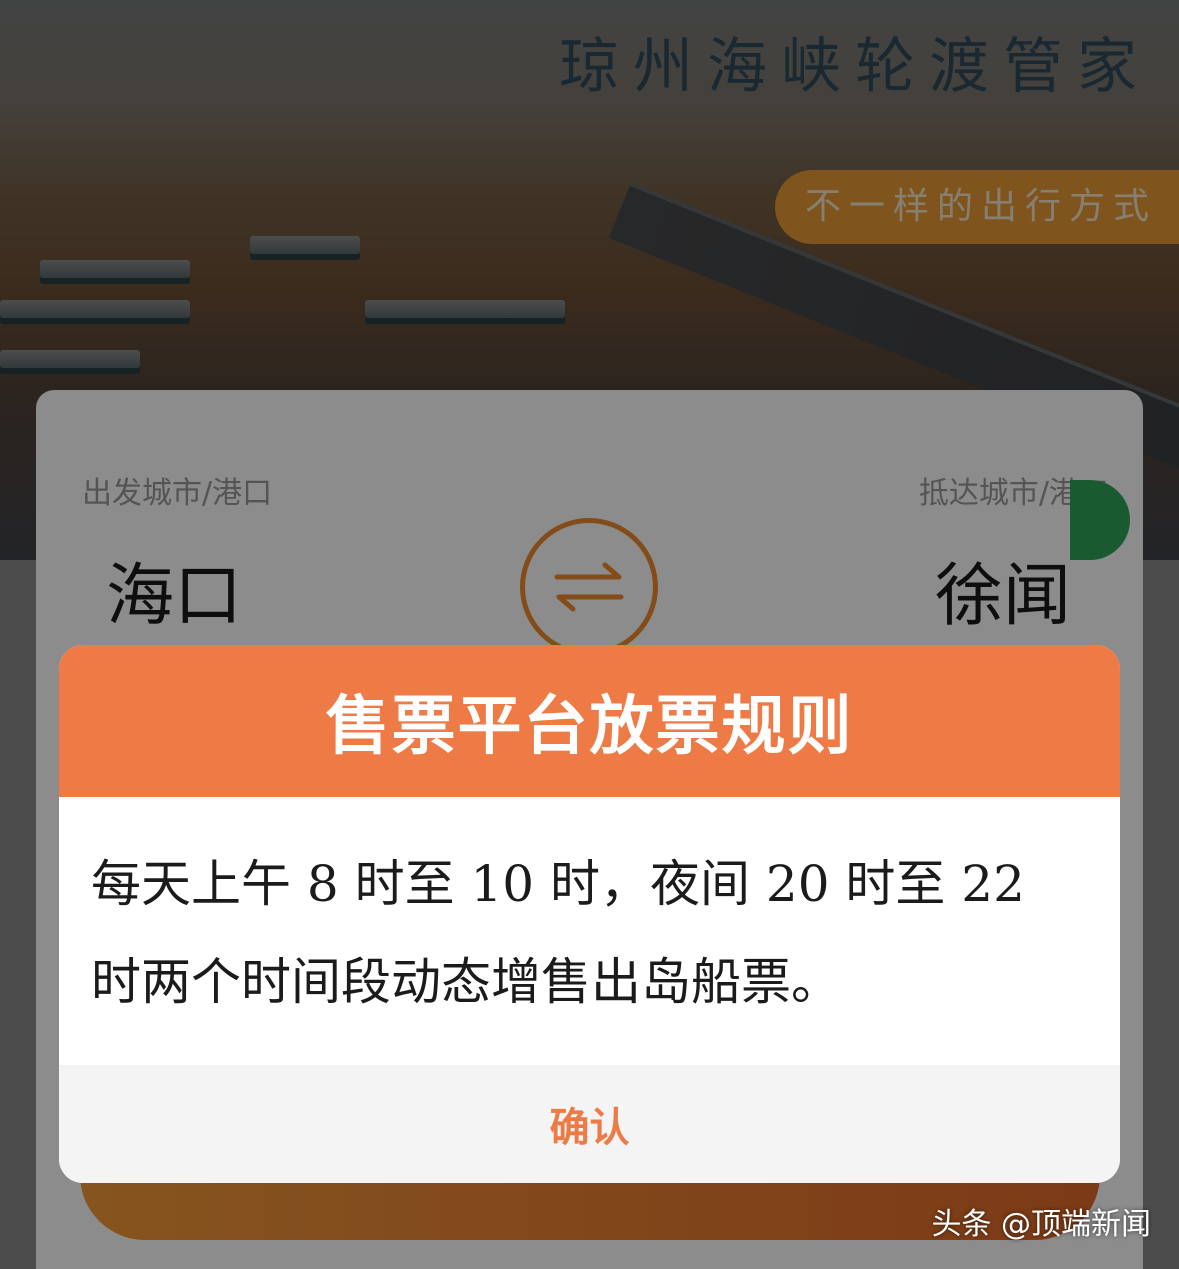 Image resolution: width=1179 pixels, height=1269 pixels. I want to click on dialog-header: 售票平台放票规则, so click(589, 721).